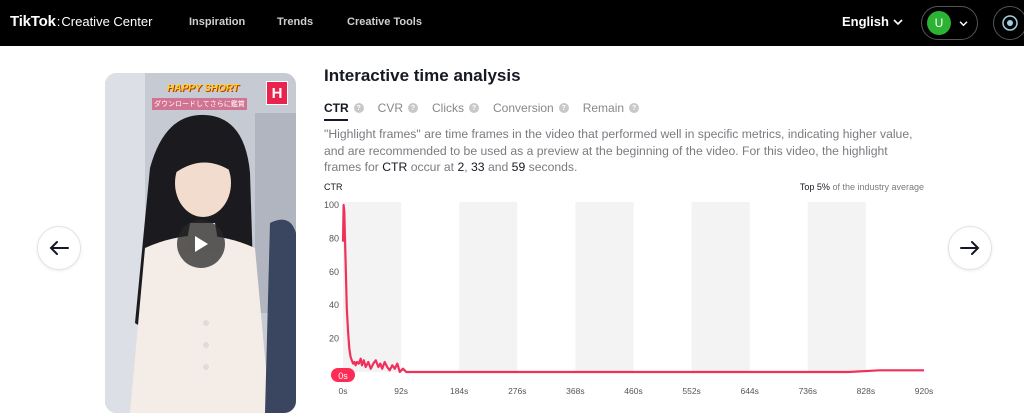 This screenshot has width=1024, height=413. Describe the element at coordinates (523, 108) in the screenshot. I see `tab-label: Conversion` at that location.